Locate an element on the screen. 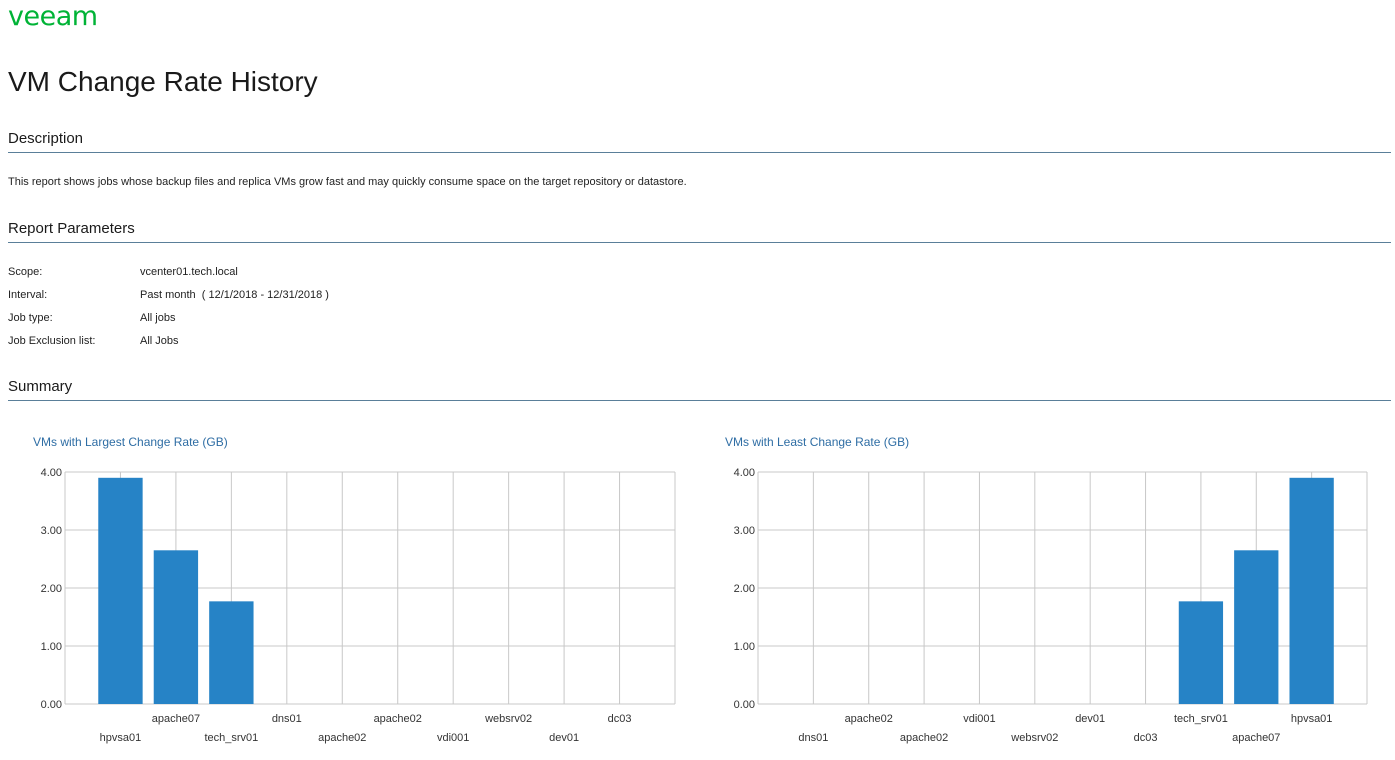 This screenshot has width=1395, height=760. largest-bar-tech_srv01 is located at coordinates (231, 652).